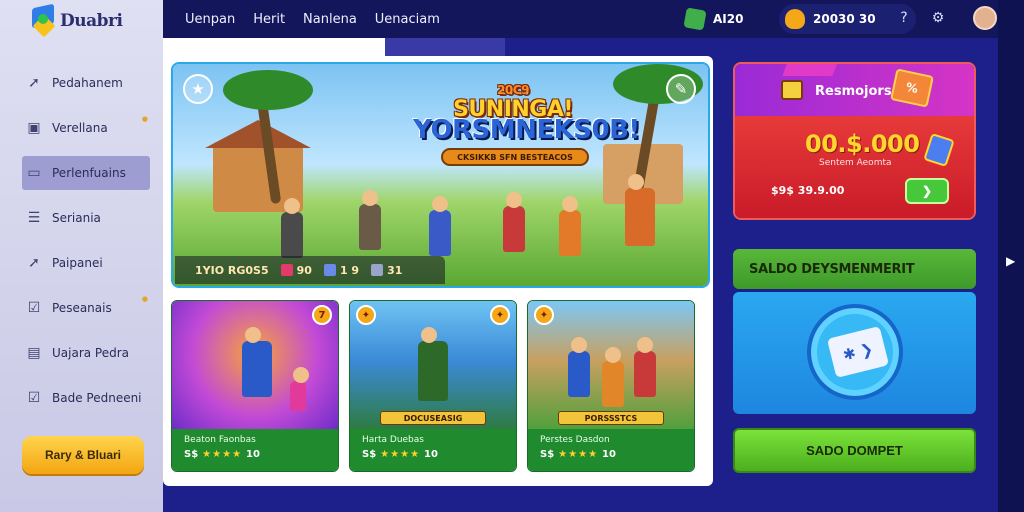 The image size is (1024, 512). I want to click on saldo-panel: ✱ ❯, so click(854, 353).